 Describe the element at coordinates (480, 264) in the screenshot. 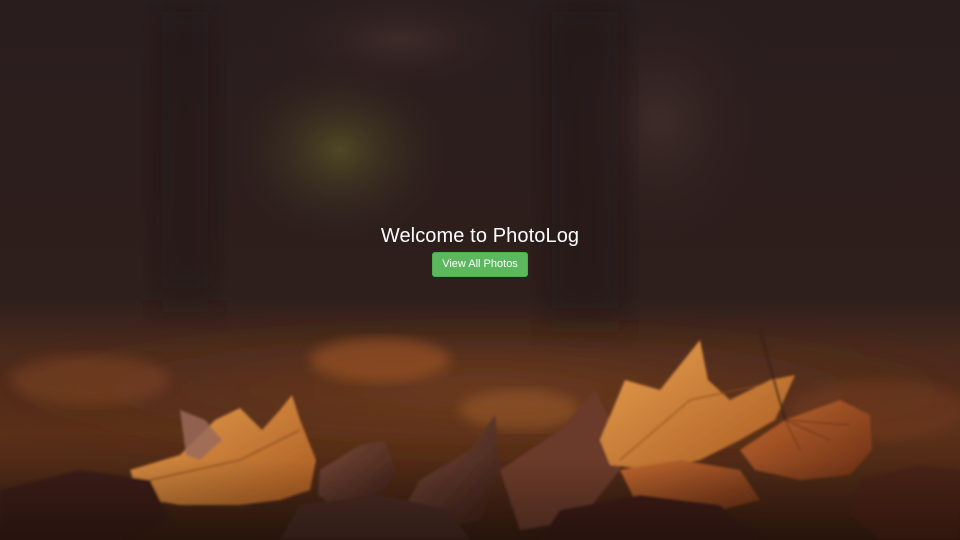

I see `view-all-photos-button: View All Photos` at that location.